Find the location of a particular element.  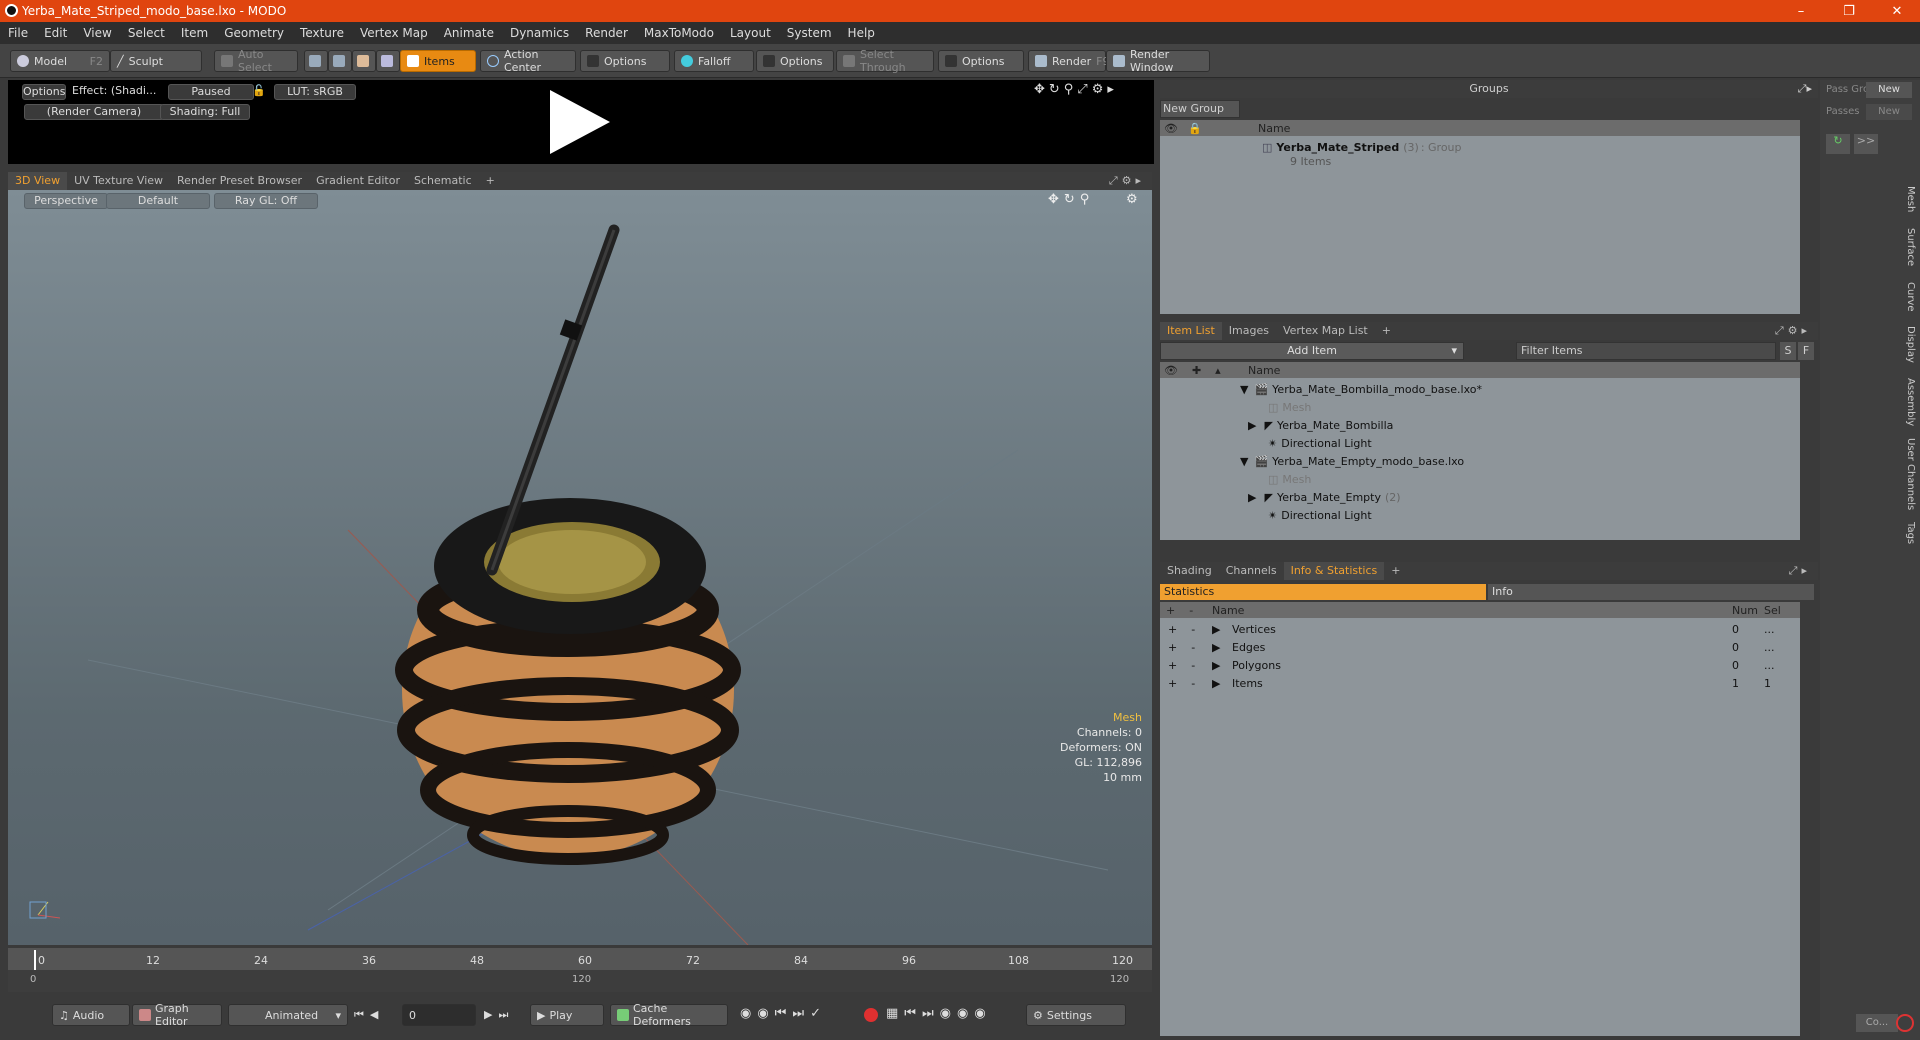

materials-mode-button is located at coordinates (388, 61).